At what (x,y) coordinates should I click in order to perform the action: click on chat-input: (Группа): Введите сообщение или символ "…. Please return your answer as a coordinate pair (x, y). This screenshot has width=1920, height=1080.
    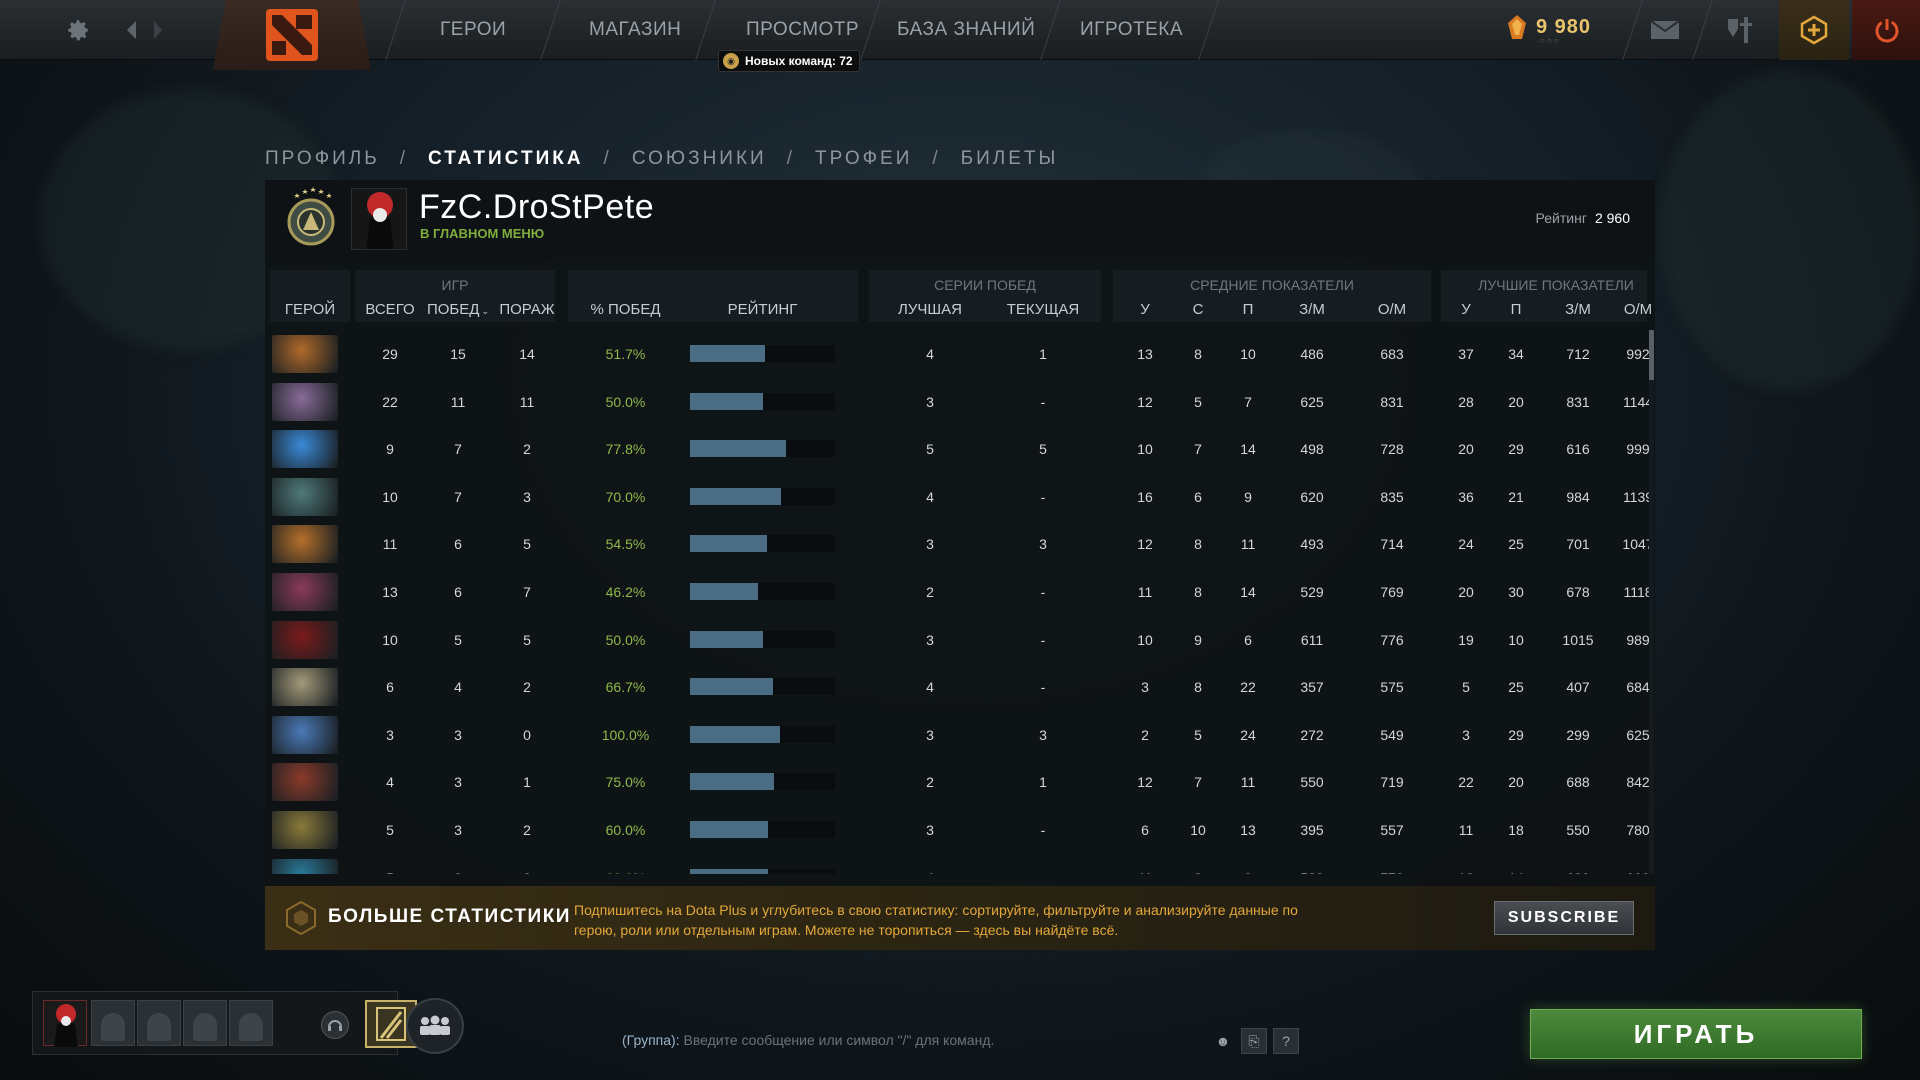
    Looking at the image, I should click on (808, 1040).